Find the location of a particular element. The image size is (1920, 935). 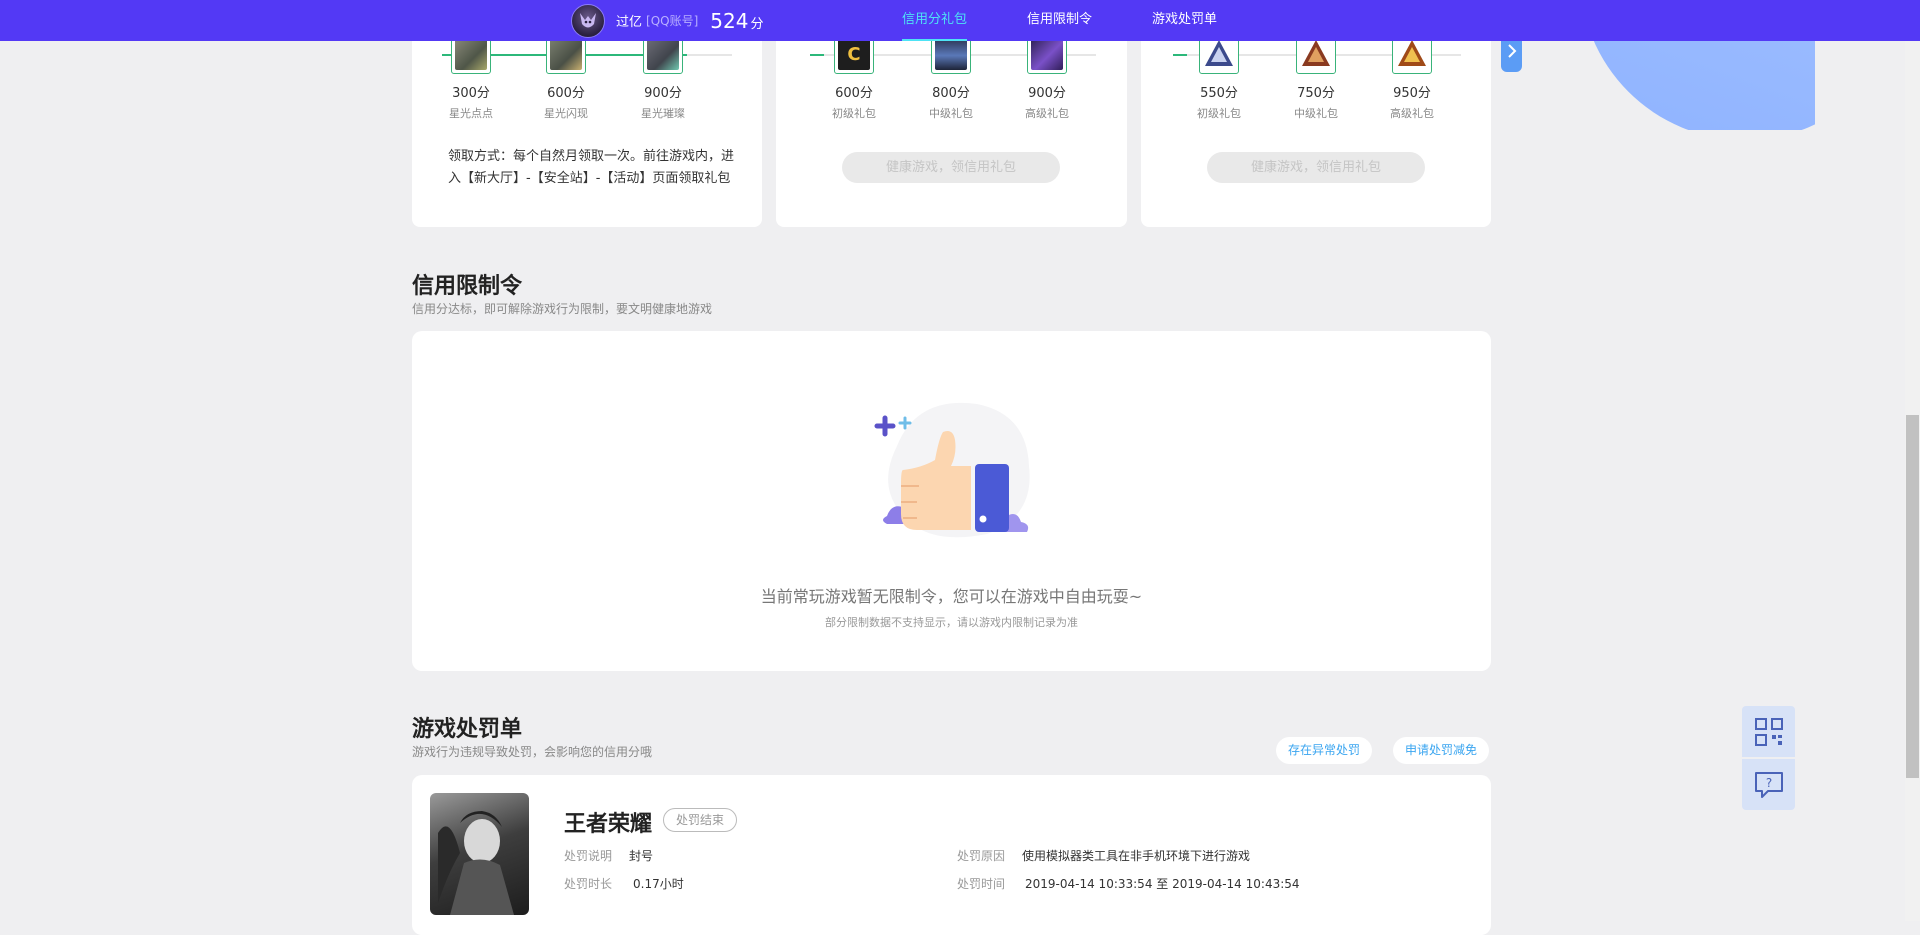

penalty-time-label: 处罚时间 is located at coordinates (981, 884).